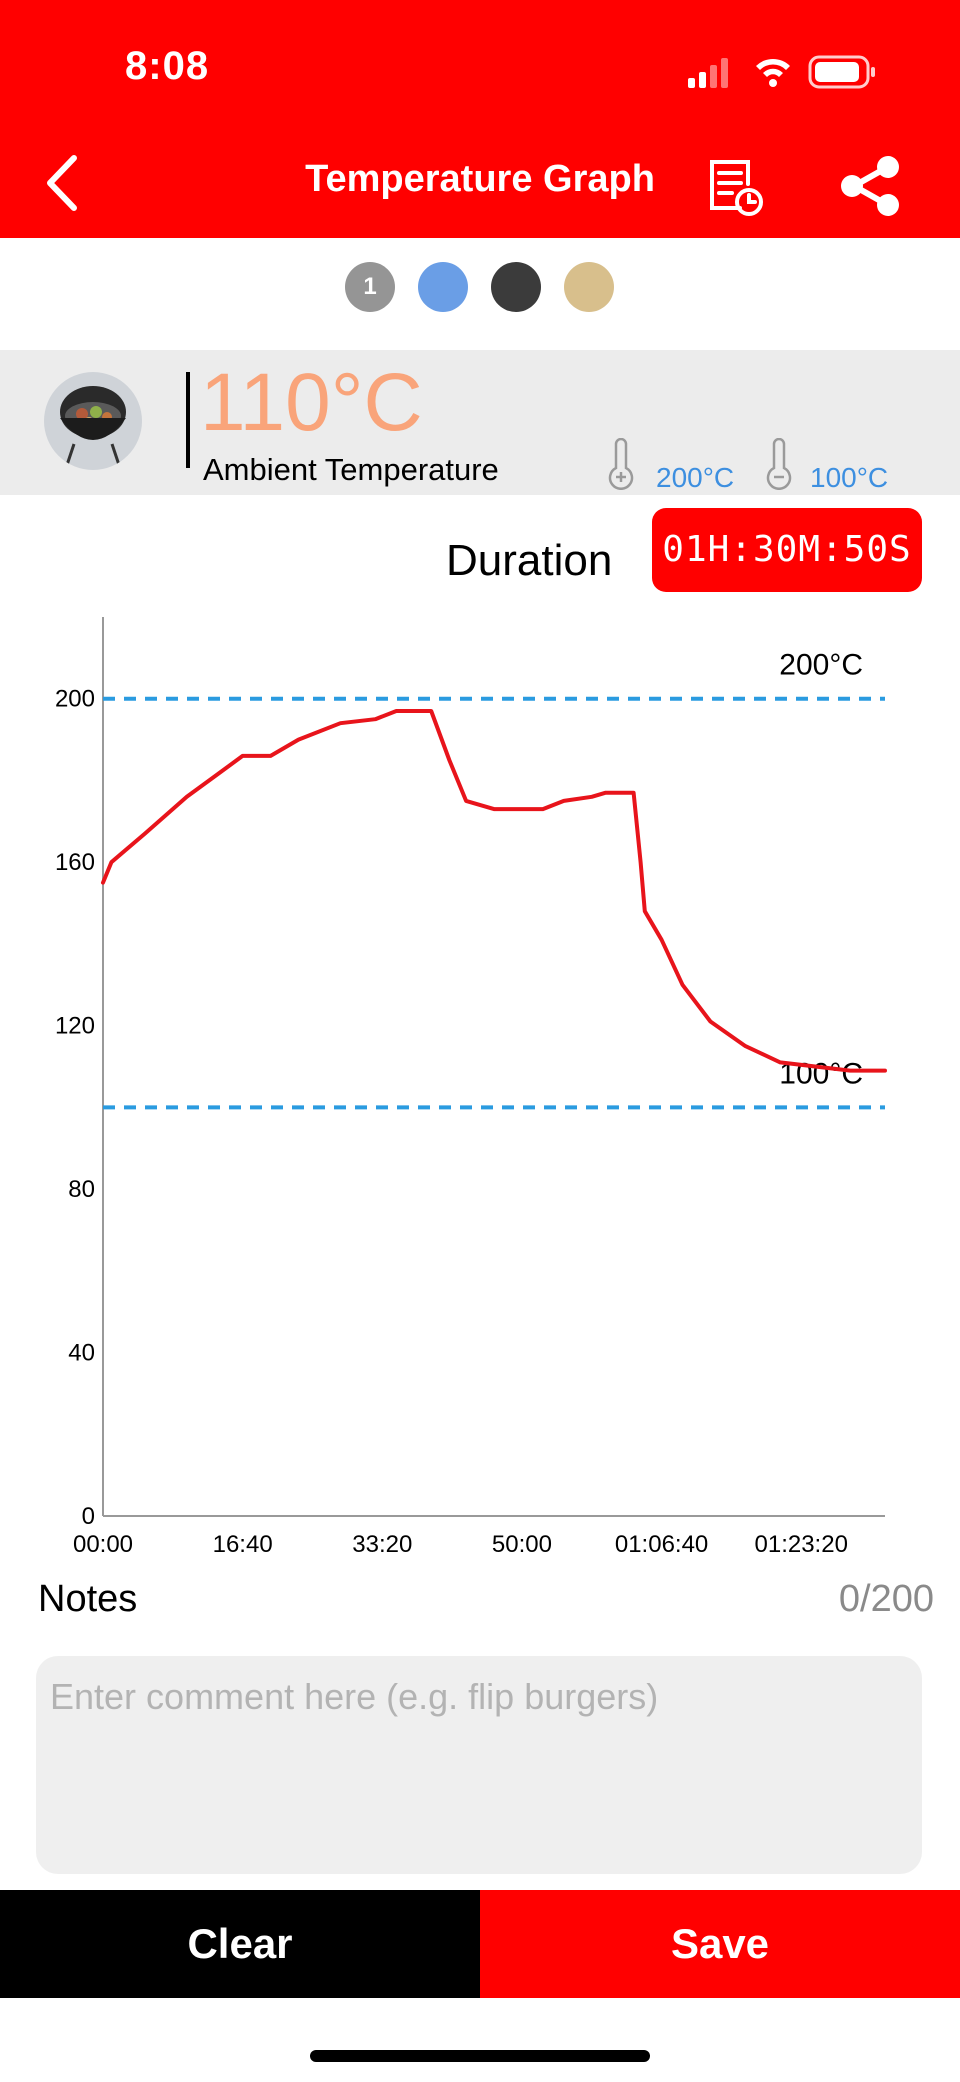 Image resolution: width=960 pixels, height=2082 pixels. Describe the element at coordinates (480, 2056) in the screenshot. I see `home-indicator` at that location.